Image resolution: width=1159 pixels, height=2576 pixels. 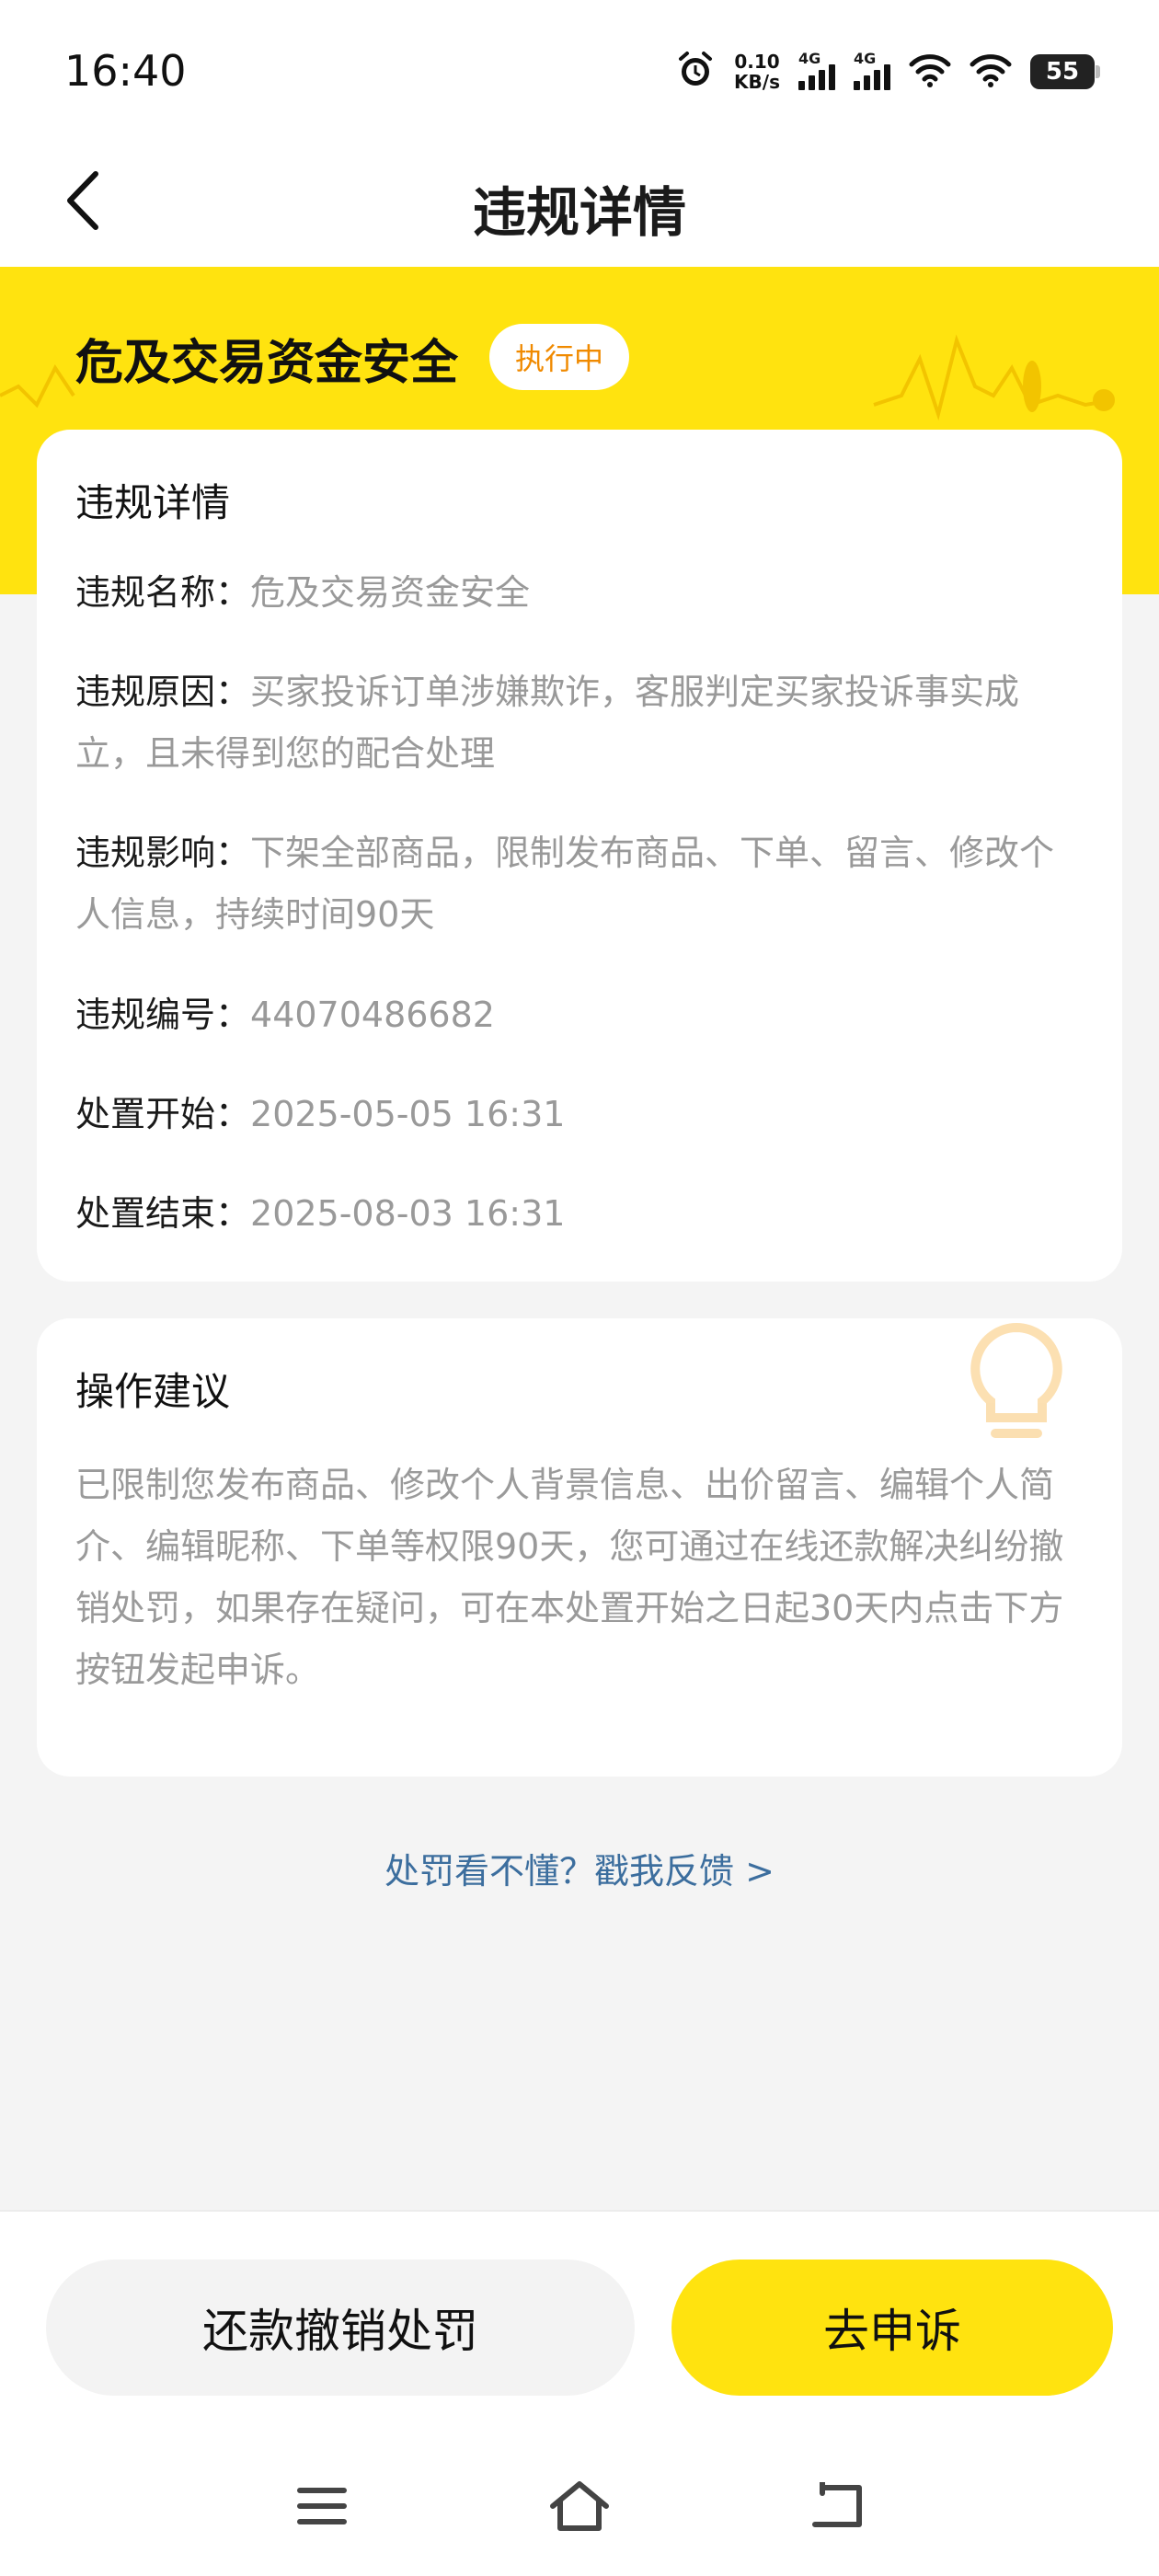 What do you see at coordinates (408, 1114) in the screenshot?
I see `detail-value: 2025-05-05 16:31` at bounding box center [408, 1114].